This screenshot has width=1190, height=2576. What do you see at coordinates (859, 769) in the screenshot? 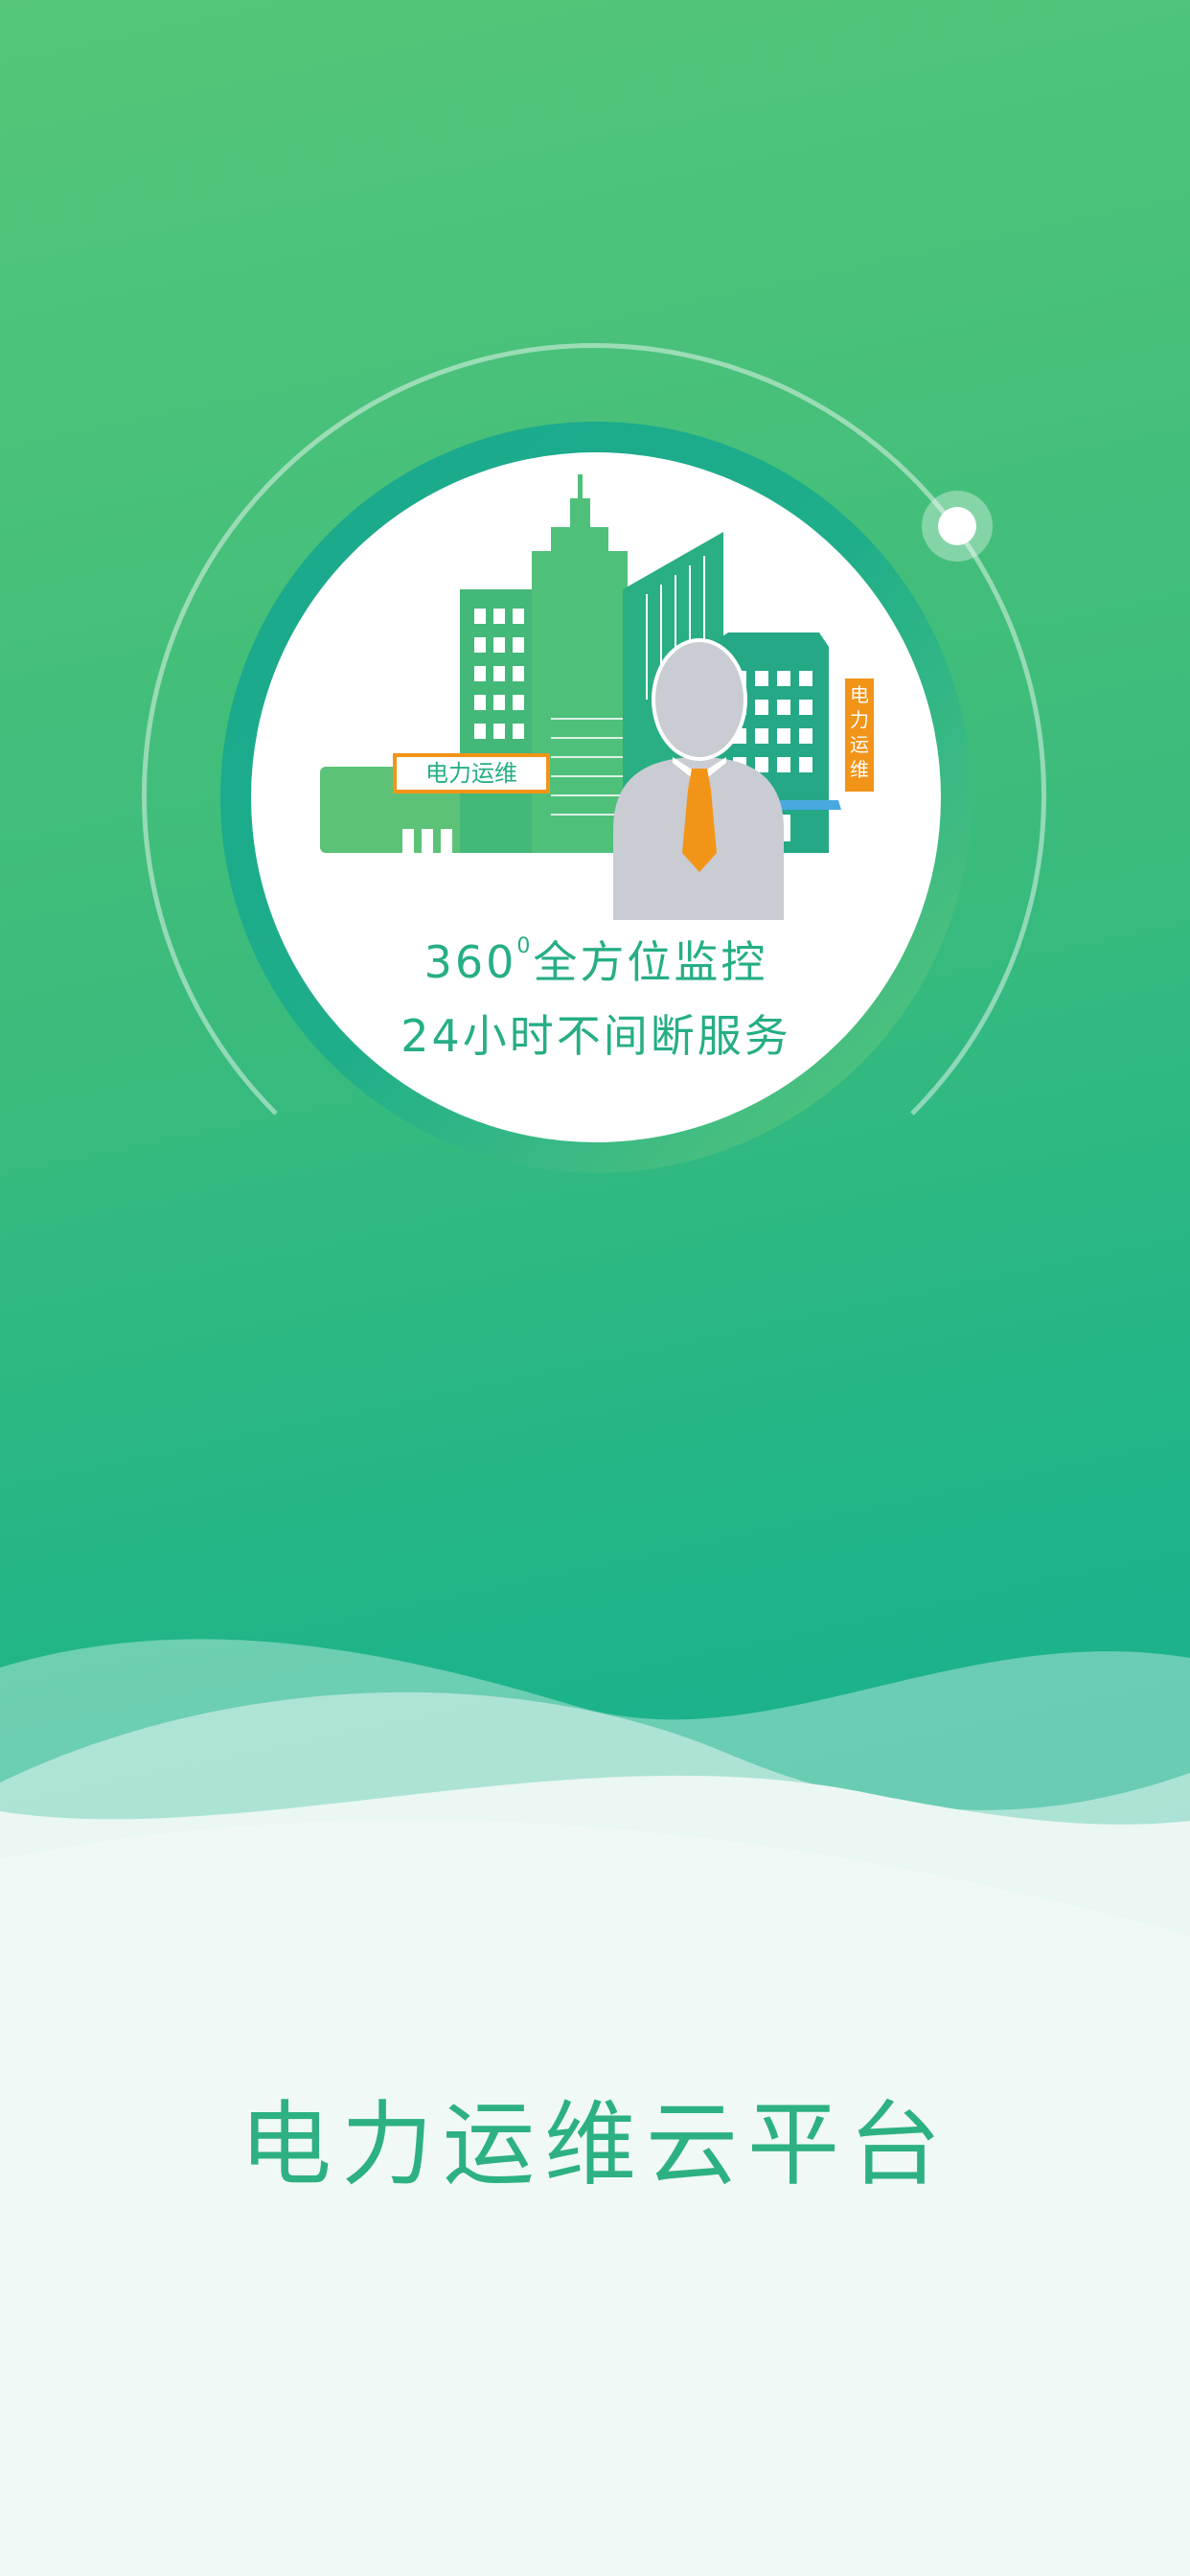
I see `sign-vertical-char-4: 维` at bounding box center [859, 769].